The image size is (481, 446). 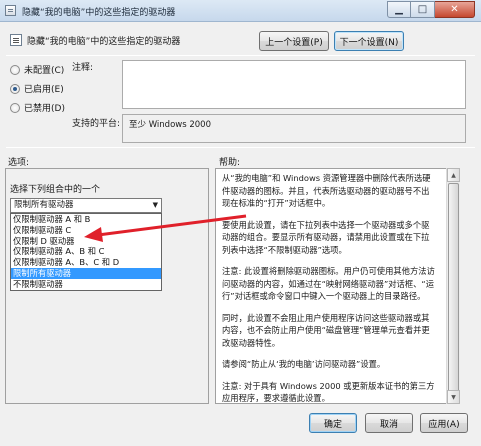 What do you see at coordinates (240, 55) in the screenshot?
I see `header-divider` at bounding box center [240, 55].